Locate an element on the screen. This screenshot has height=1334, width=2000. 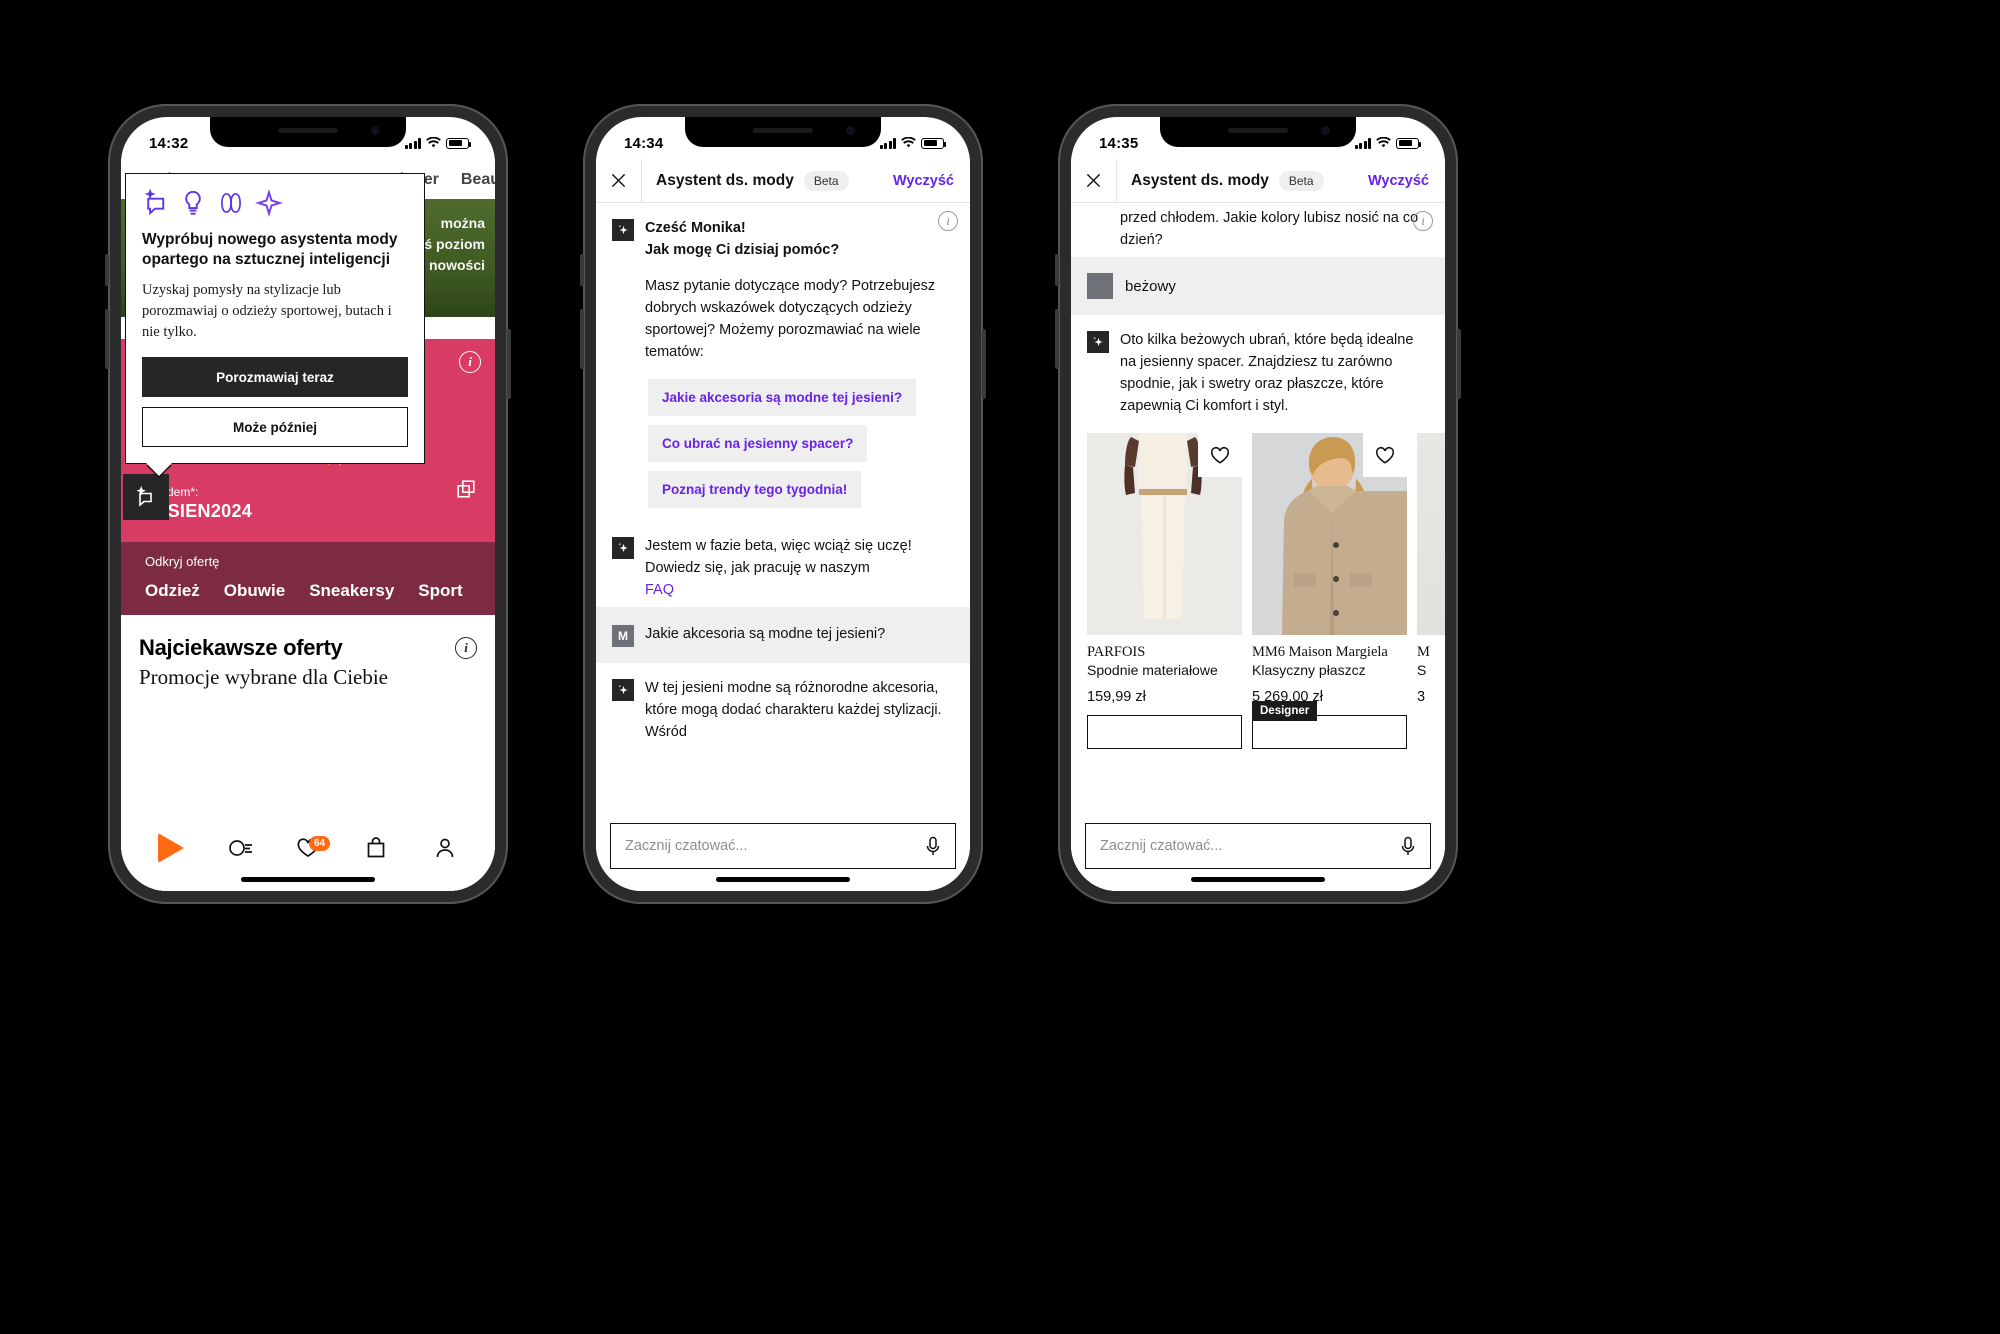
product-brand: PARFOIS is located at coordinates (1116, 652).